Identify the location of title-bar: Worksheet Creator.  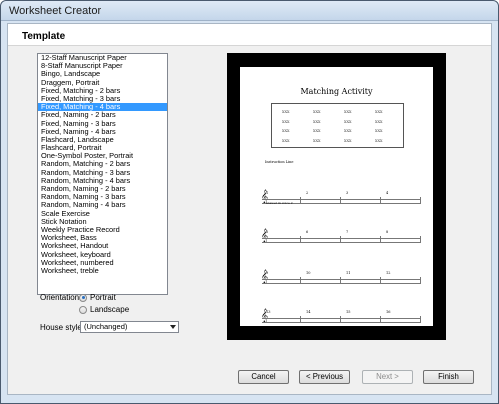
(249, 11).